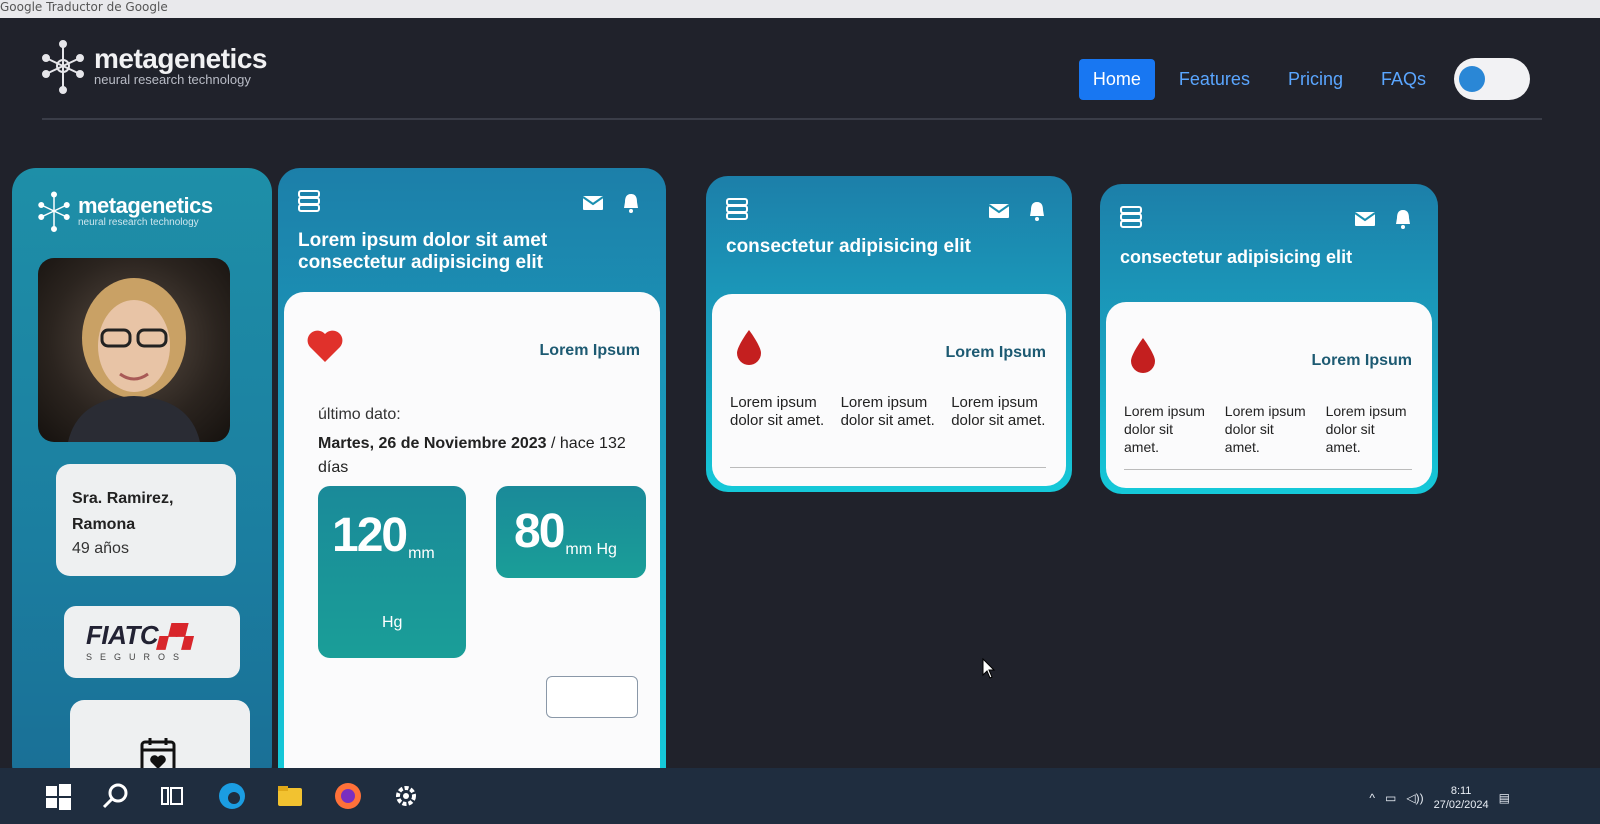 The height and width of the screenshot is (824, 1600). What do you see at coordinates (800, 796) in the screenshot?
I see `os-taskbar: ^ ▭ ◁)) 8:11 27/02/2024 ▤` at bounding box center [800, 796].